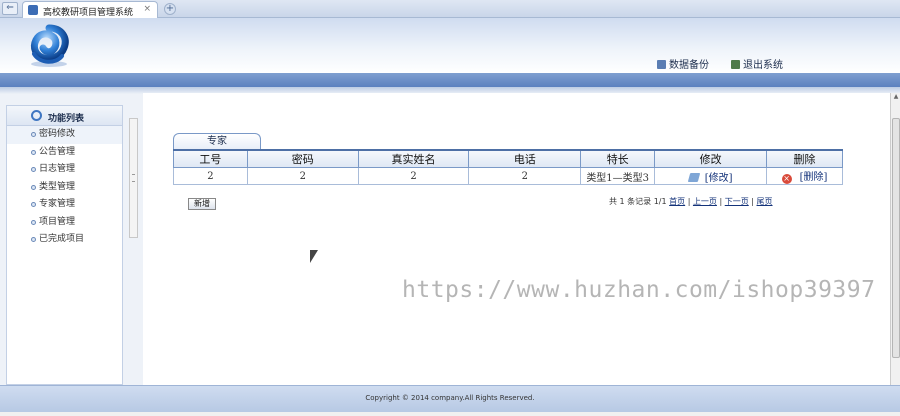 This screenshot has height=416, width=900. What do you see at coordinates (763, 65) in the screenshot?
I see `logout-label: 退出系统` at bounding box center [763, 65].